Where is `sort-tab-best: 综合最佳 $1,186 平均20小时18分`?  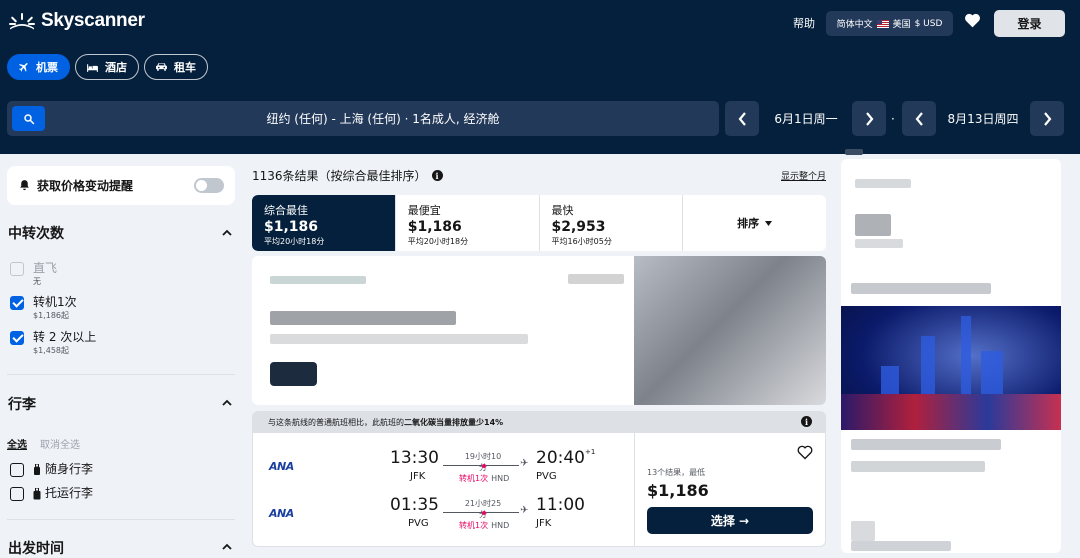 sort-tab-best: 综合最佳 $1,186 平均20小时18分 is located at coordinates (324, 223).